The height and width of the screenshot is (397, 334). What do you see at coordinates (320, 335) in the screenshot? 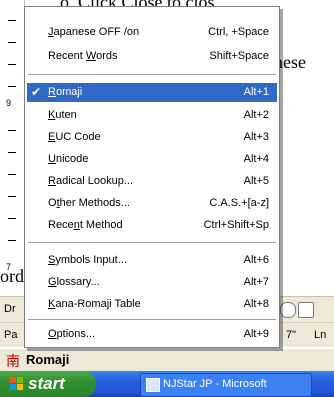
I see `line-indicator: Ln` at bounding box center [320, 335].